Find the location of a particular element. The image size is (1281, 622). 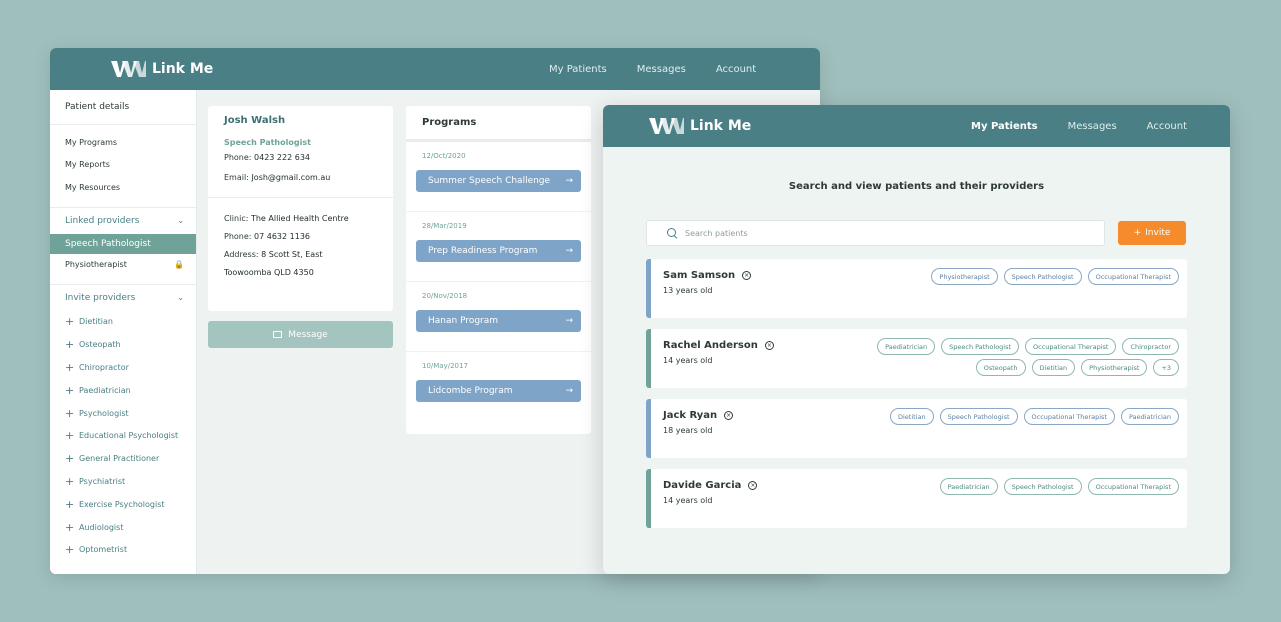

email-value: Josh@gmail.com.au is located at coordinates (290, 177).